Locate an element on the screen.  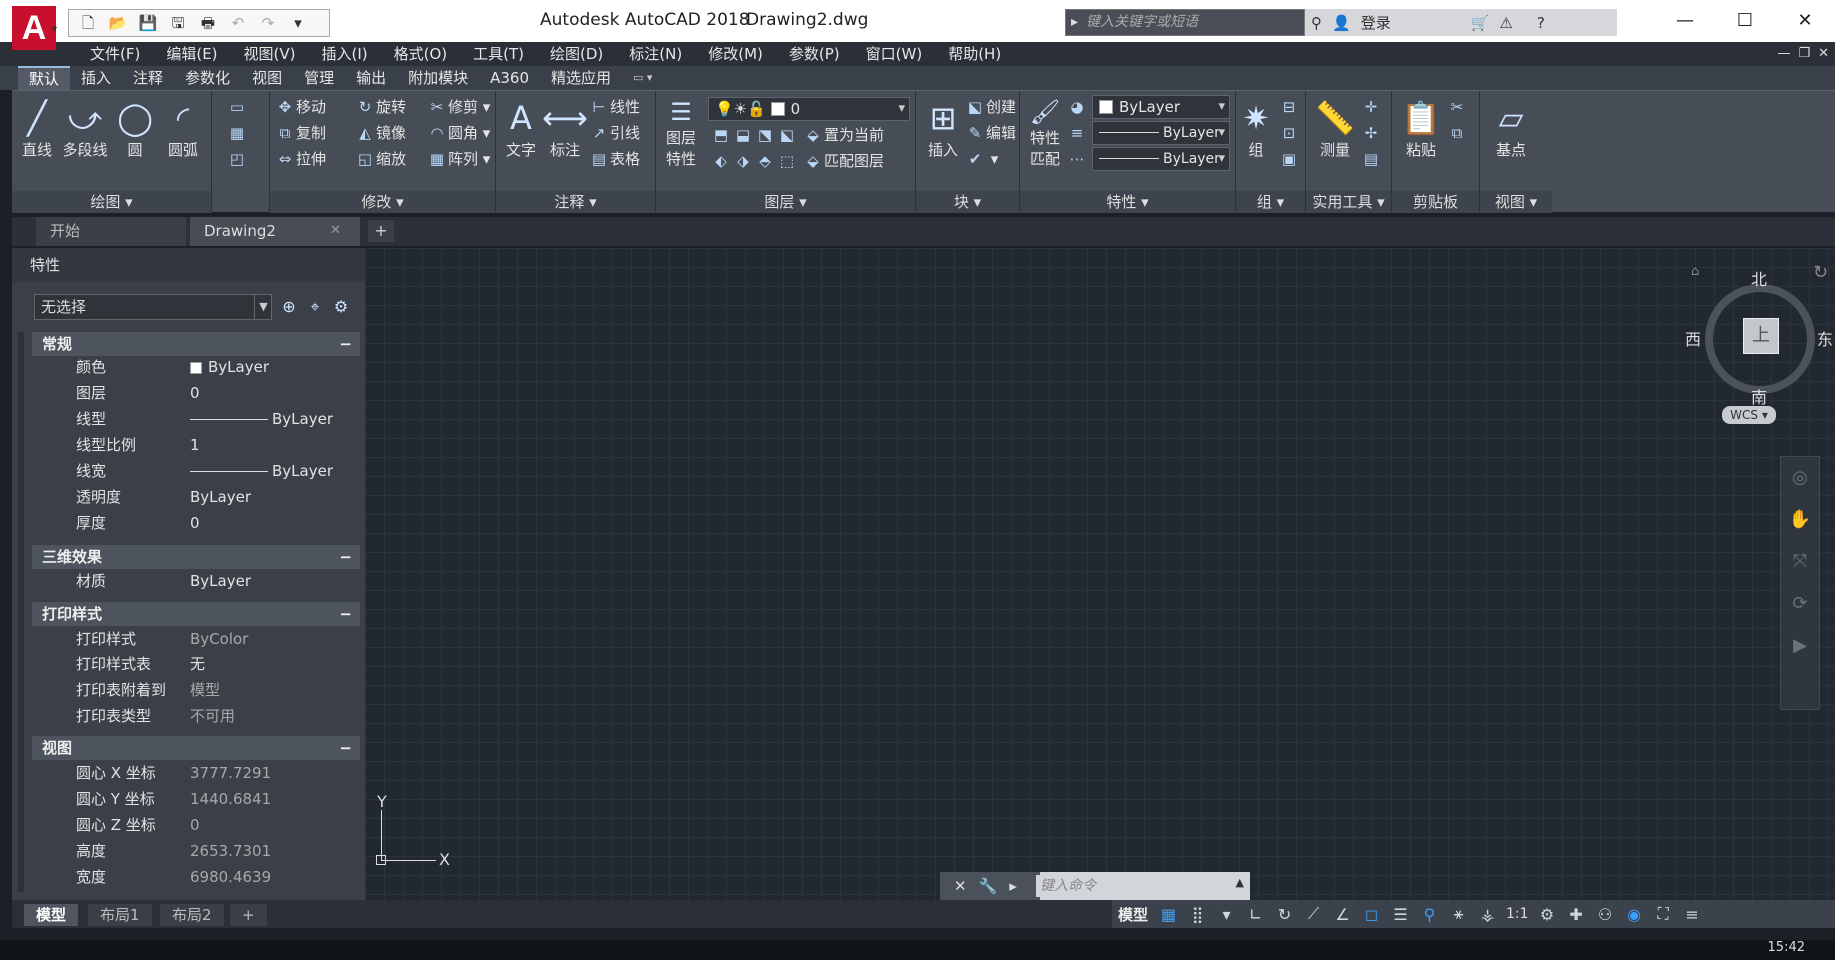
panel-modify-title: 修改 ▾ is located at coordinates (382, 202).